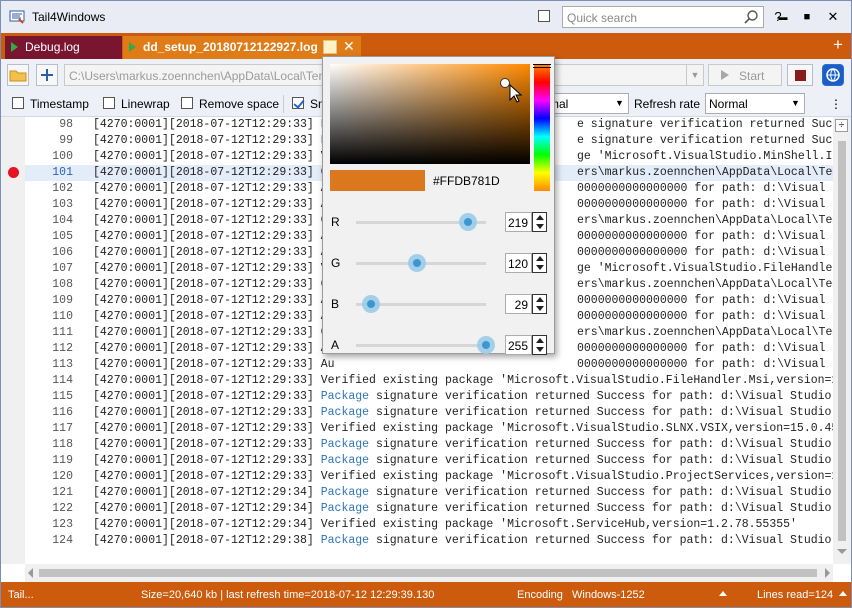 This screenshot has height=608, width=852. What do you see at coordinates (752, 76) in the screenshot?
I see `start-label: Start` at bounding box center [752, 76].